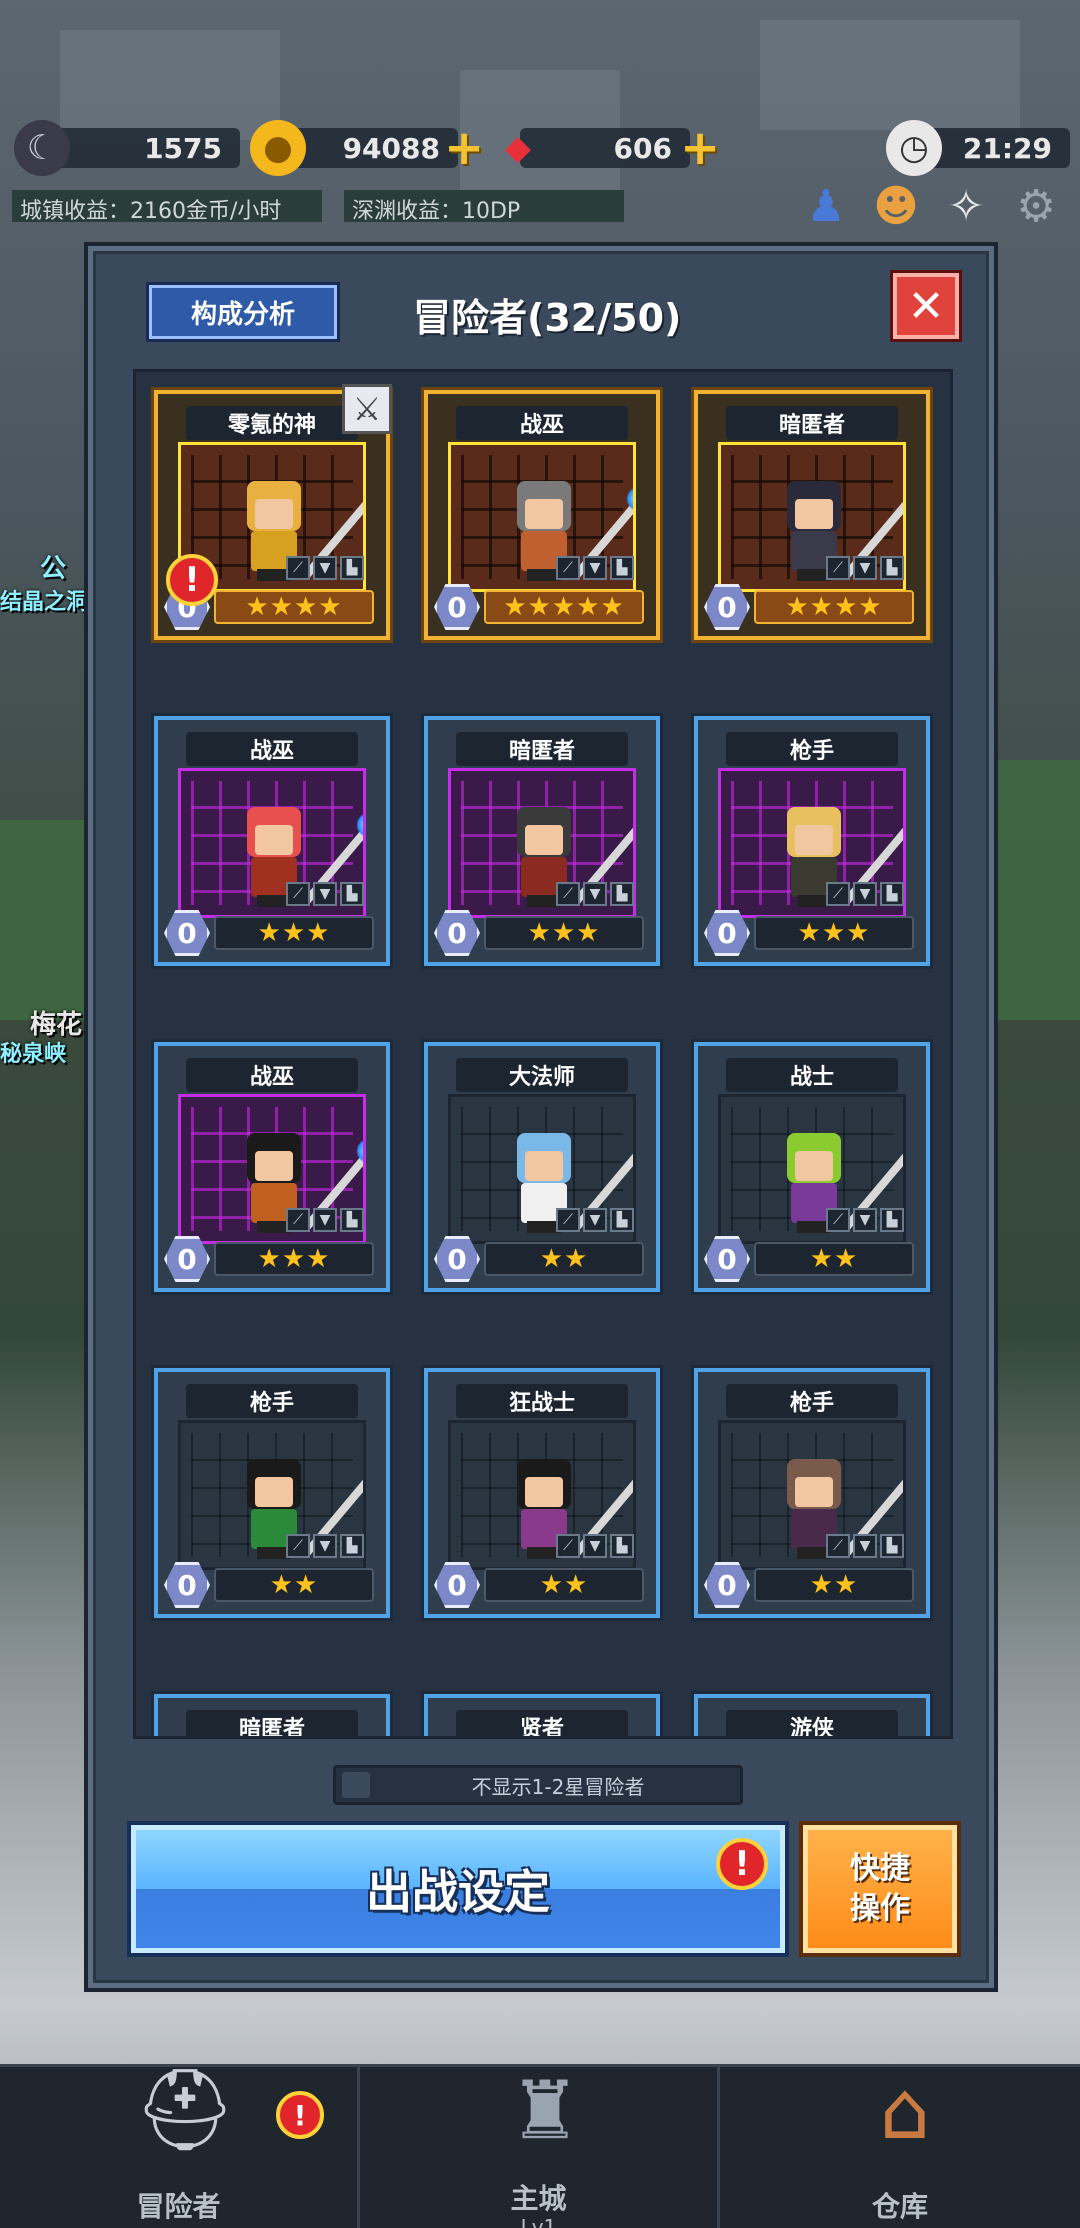 Image resolution: width=1080 pixels, height=2228 pixels. Describe the element at coordinates (542, 1493) in the screenshot. I see `adventurer-card: 狂战士 ⟋ ▼ ▙ 0 ★★` at that location.